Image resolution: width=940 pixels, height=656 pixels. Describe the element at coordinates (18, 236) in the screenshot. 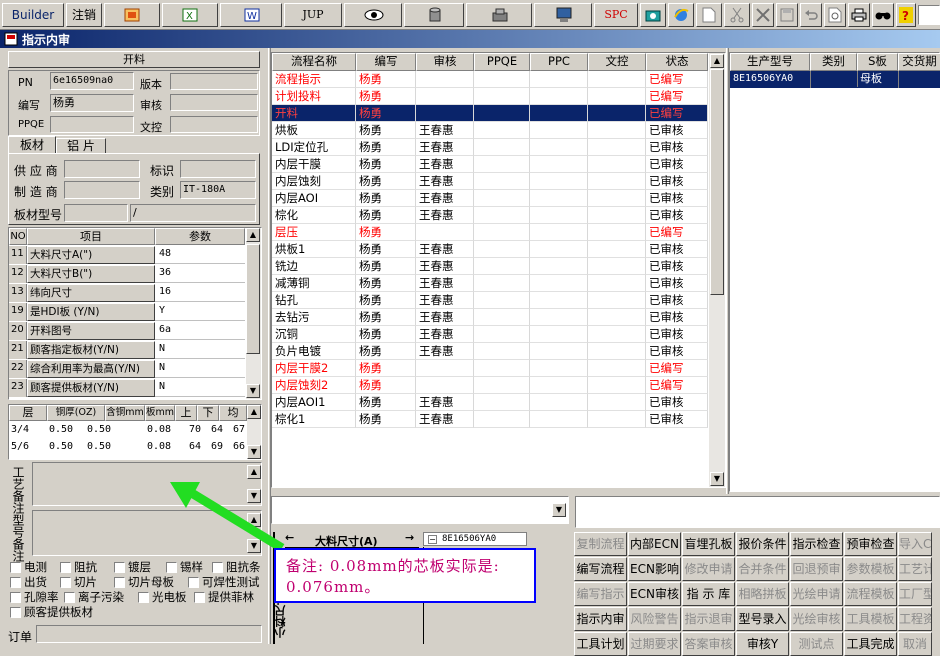

I see `param-col-no: NO` at that location.